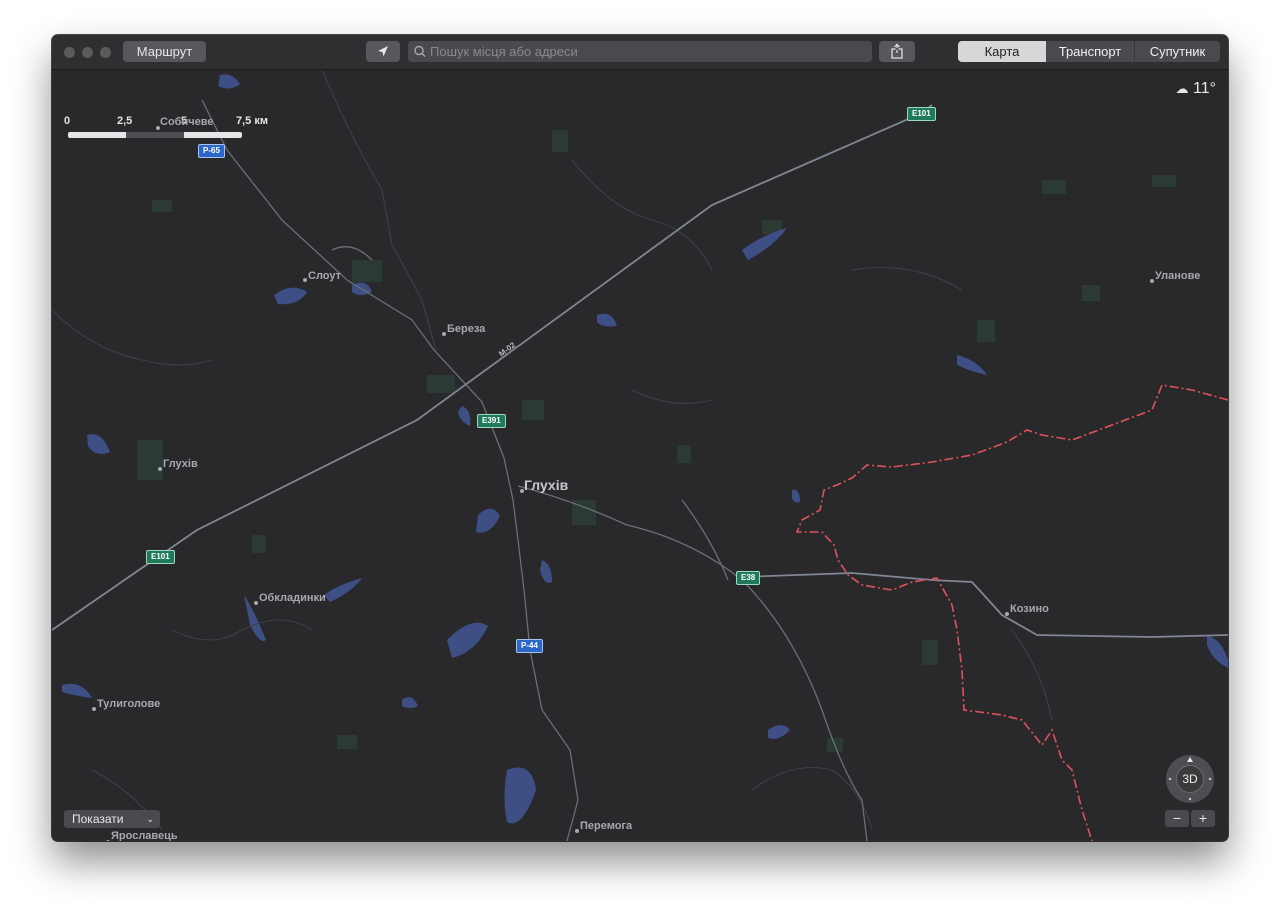  I want to click on road-shield-e391: E391, so click(491, 421).